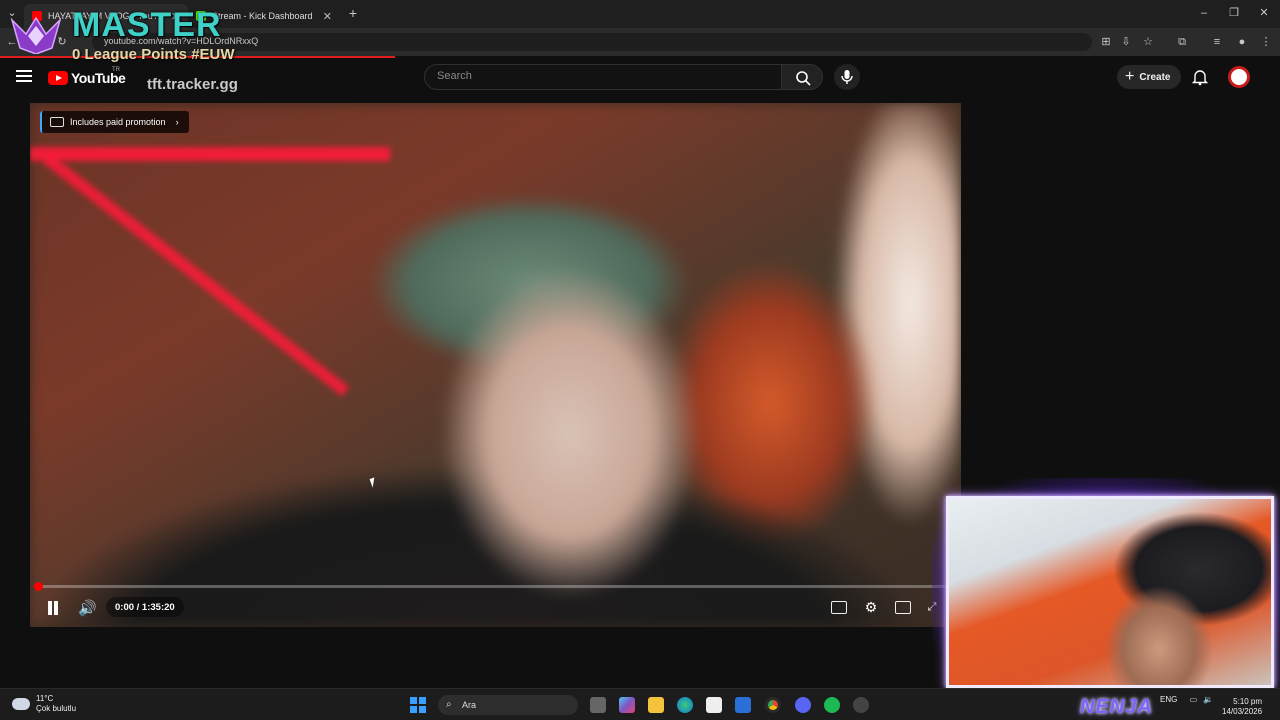 The image size is (1280, 720). What do you see at coordinates (493, 586) in the screenshot?
I see `video-progress-bar` at bounding box center [493, 586].